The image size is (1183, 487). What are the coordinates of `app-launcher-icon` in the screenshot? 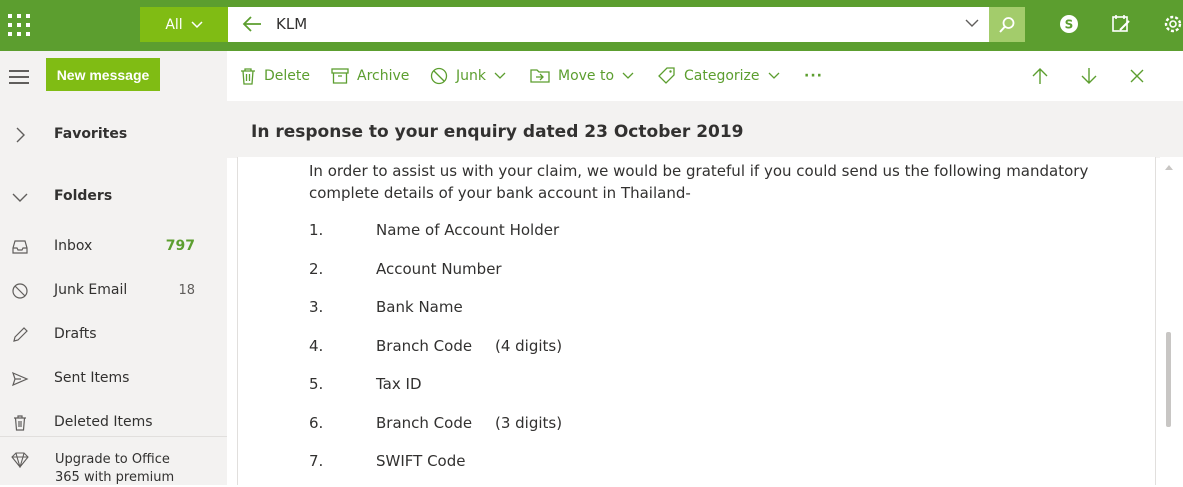 It's located at (19, 25).